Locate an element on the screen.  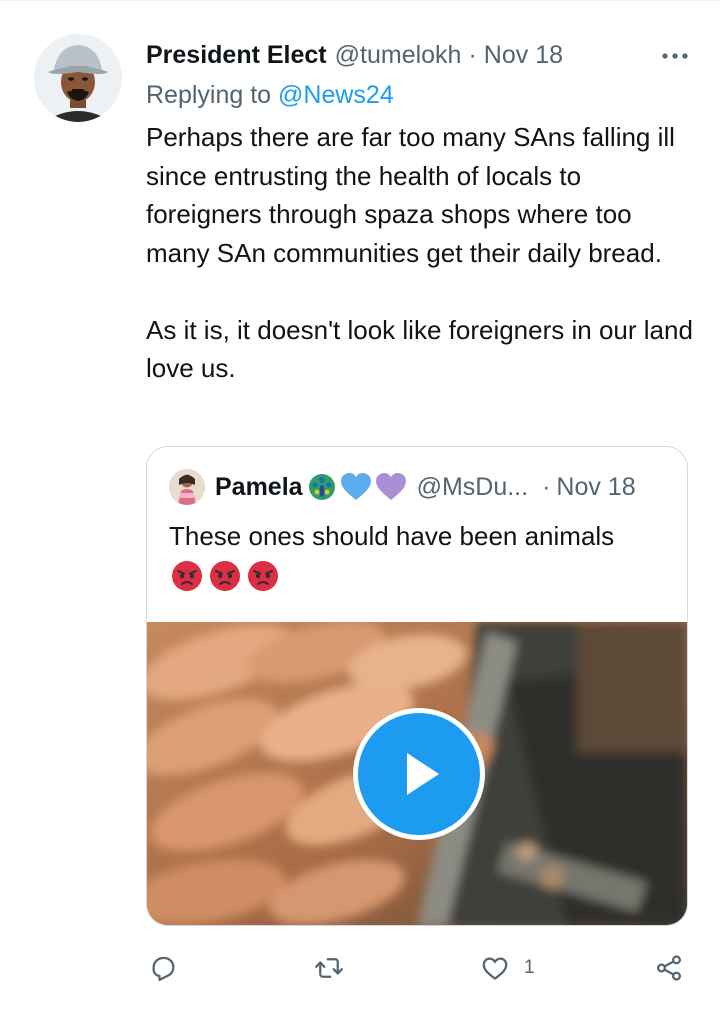
tweet-header: President Elect @tumelokh · Nov 18 is located at coordinates (419, 55).